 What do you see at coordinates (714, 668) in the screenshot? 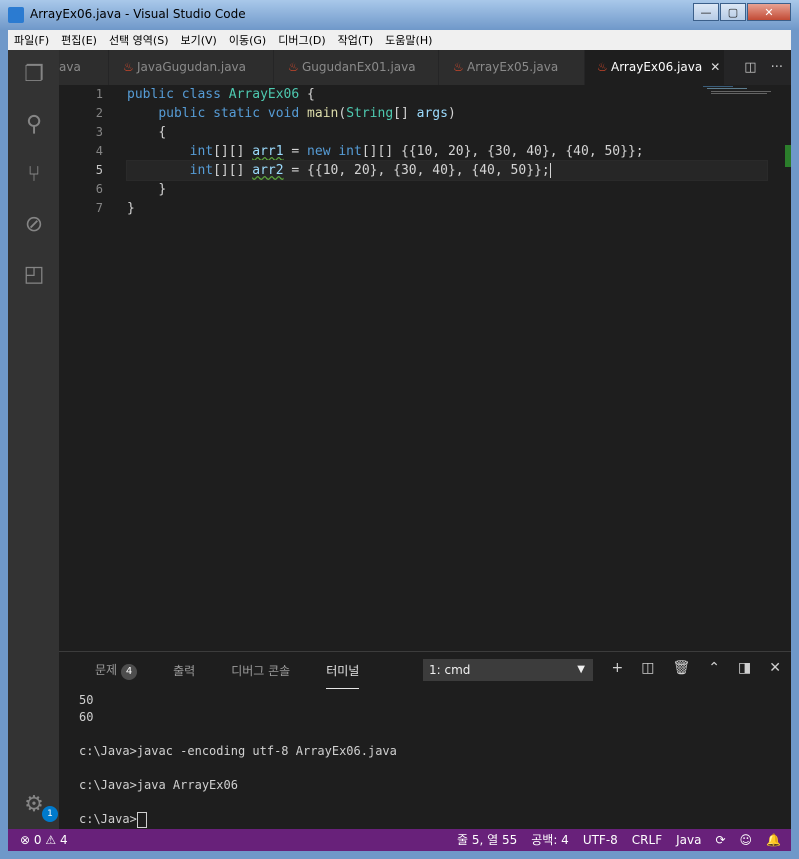
I see `chevron-up-icon: ⌃` at bounding box center [714, 668].